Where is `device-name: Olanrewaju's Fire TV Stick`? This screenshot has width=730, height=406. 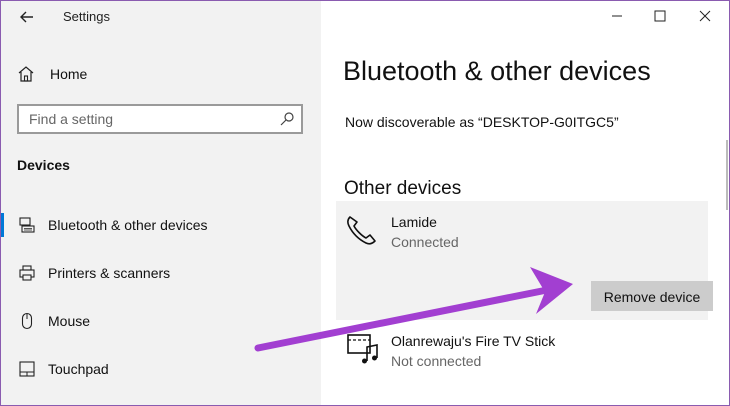 device-name: Olanrewaju's Fire TV Stick is located at coordinates (473, 341).